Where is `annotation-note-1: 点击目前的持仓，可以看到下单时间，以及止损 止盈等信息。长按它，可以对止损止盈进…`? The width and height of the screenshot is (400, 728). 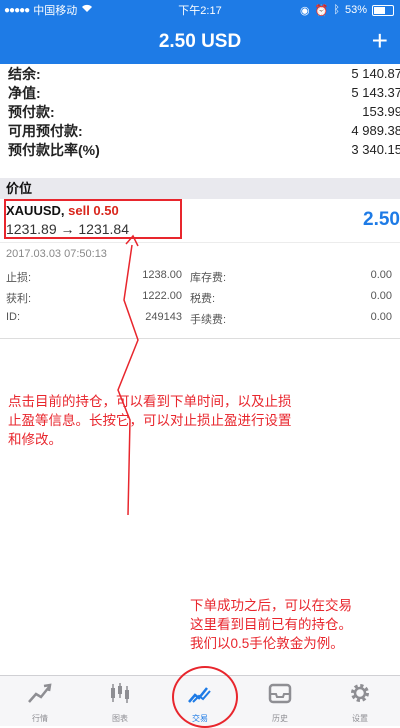 annotation-note-1: 点击目前的持仓，可以看到下单时间，以及止损 止盈等信息。长按它，可以对止损止盈进… is located at coordinates (150, 420).